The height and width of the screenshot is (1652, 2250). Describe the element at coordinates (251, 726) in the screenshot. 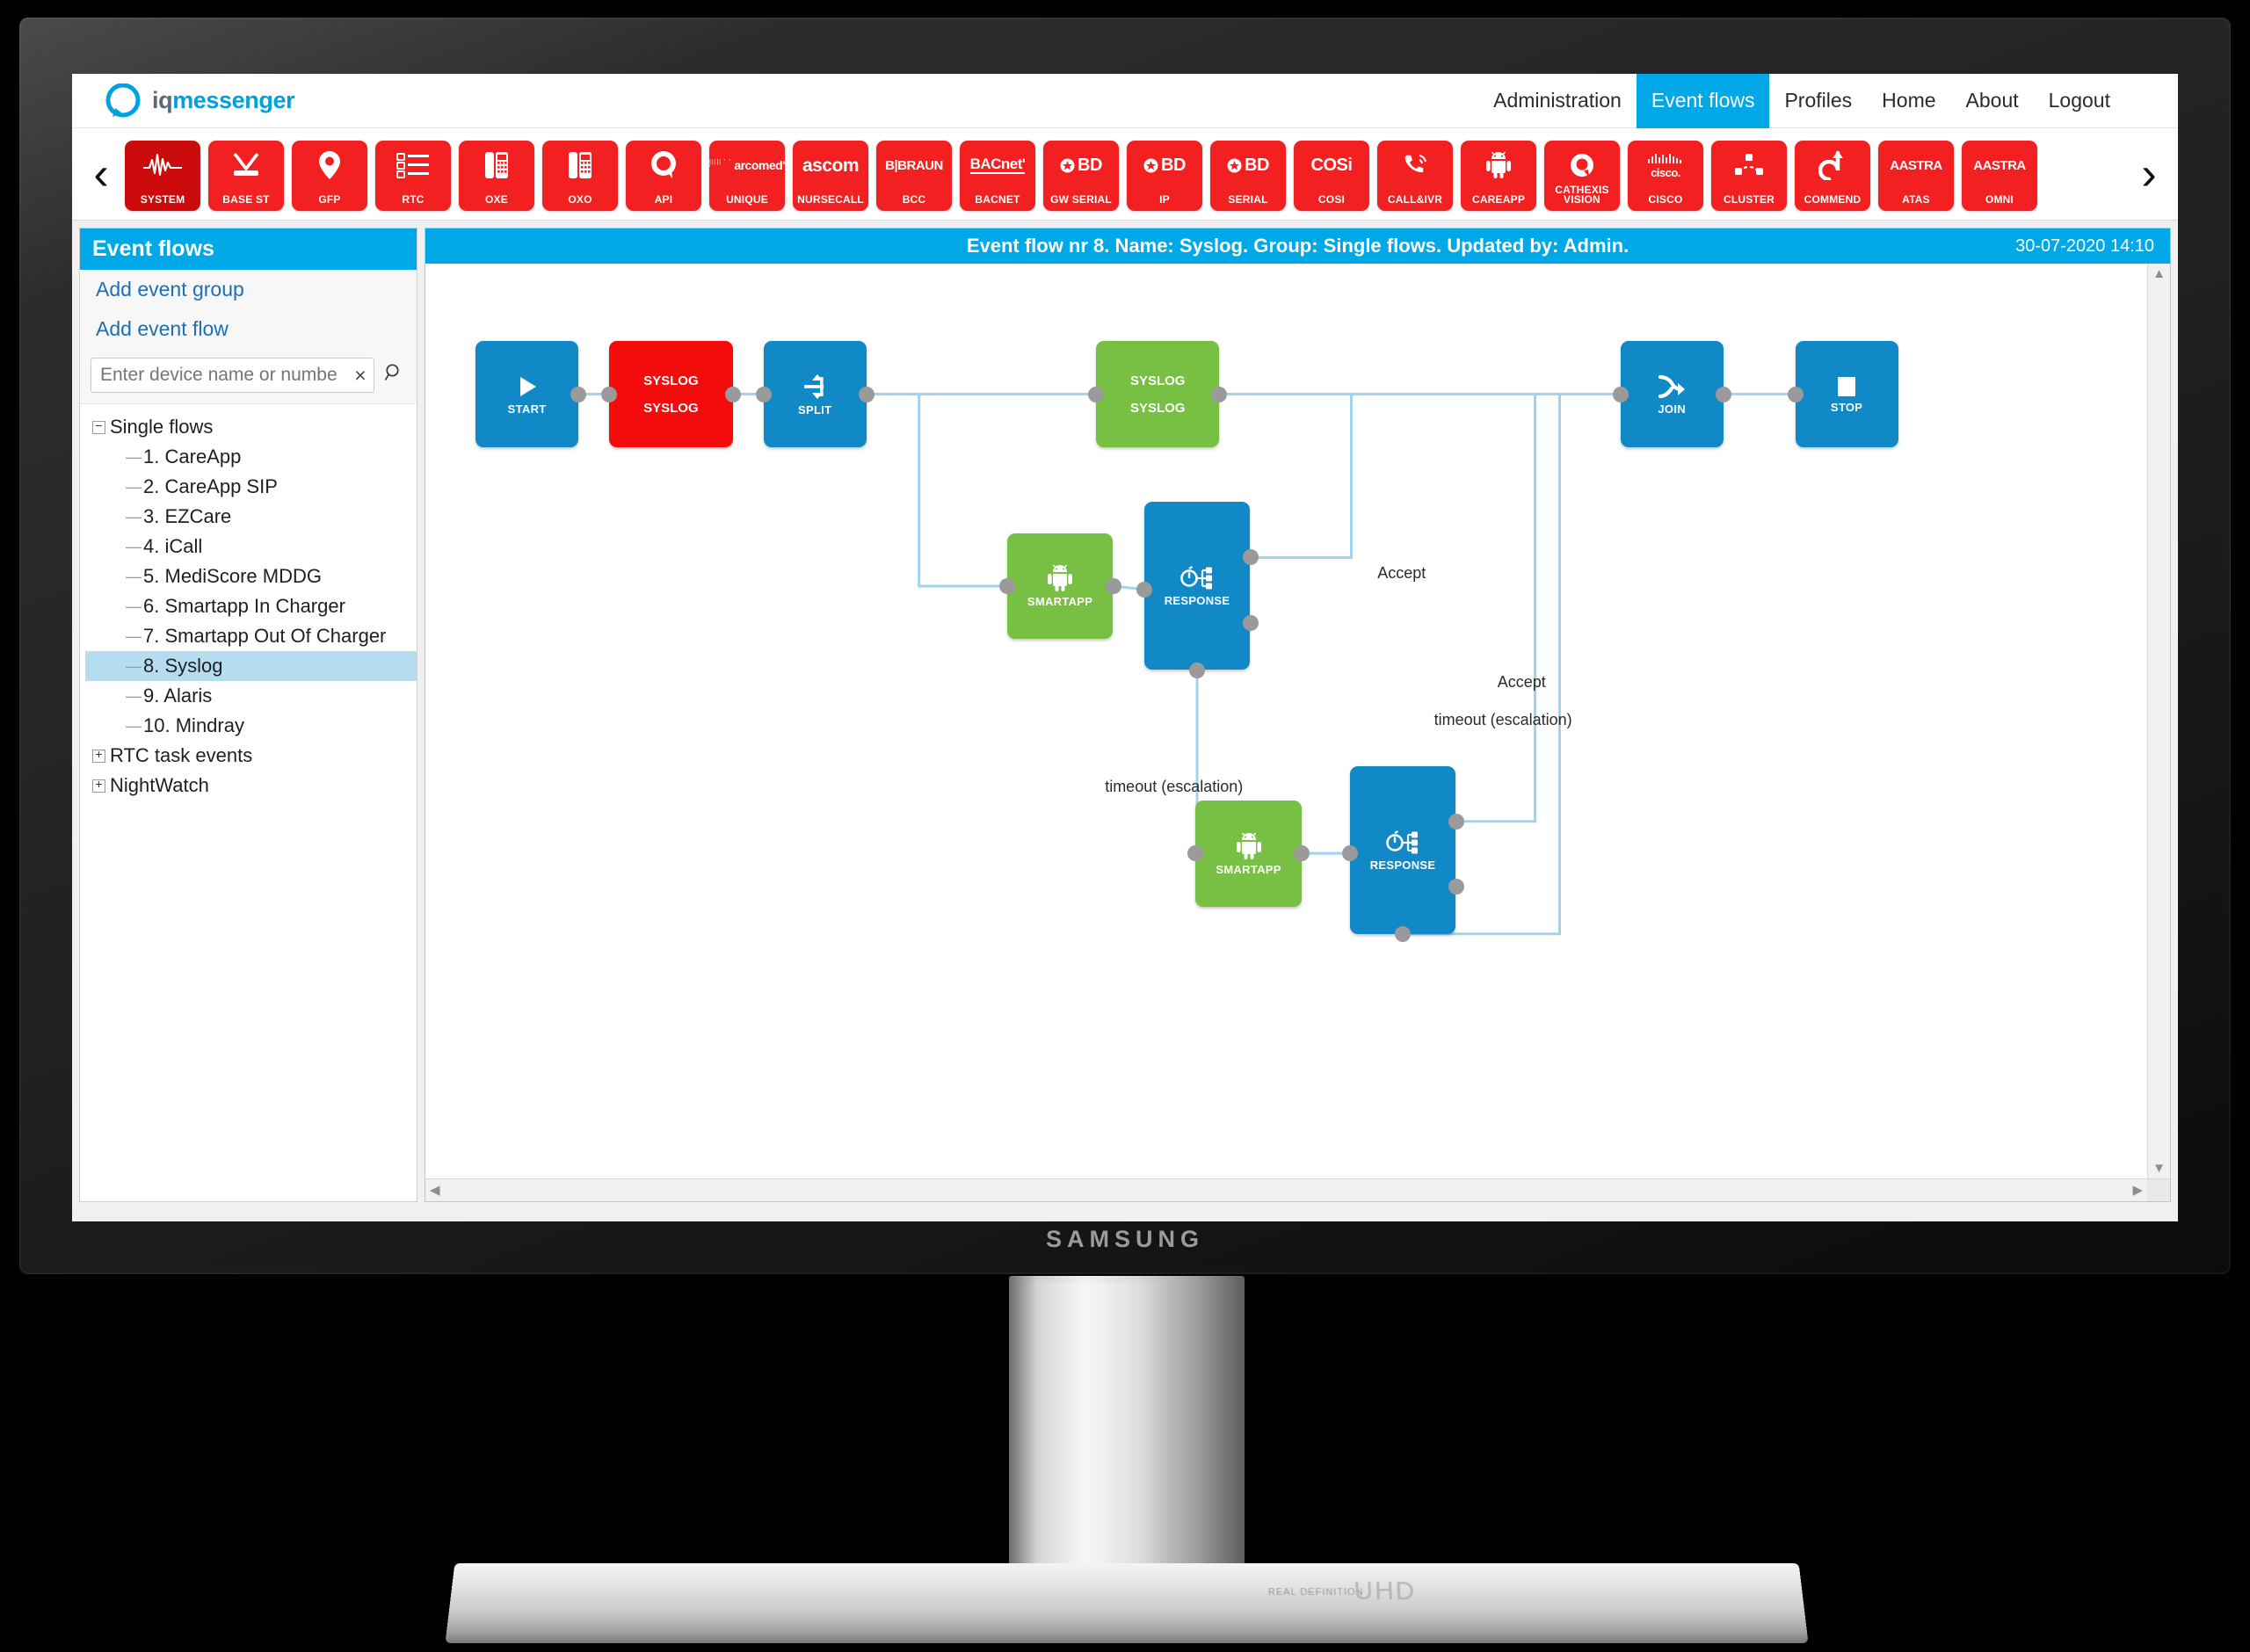

I see `tree-item-10-mindray: –– 10. Mindray` at that location.